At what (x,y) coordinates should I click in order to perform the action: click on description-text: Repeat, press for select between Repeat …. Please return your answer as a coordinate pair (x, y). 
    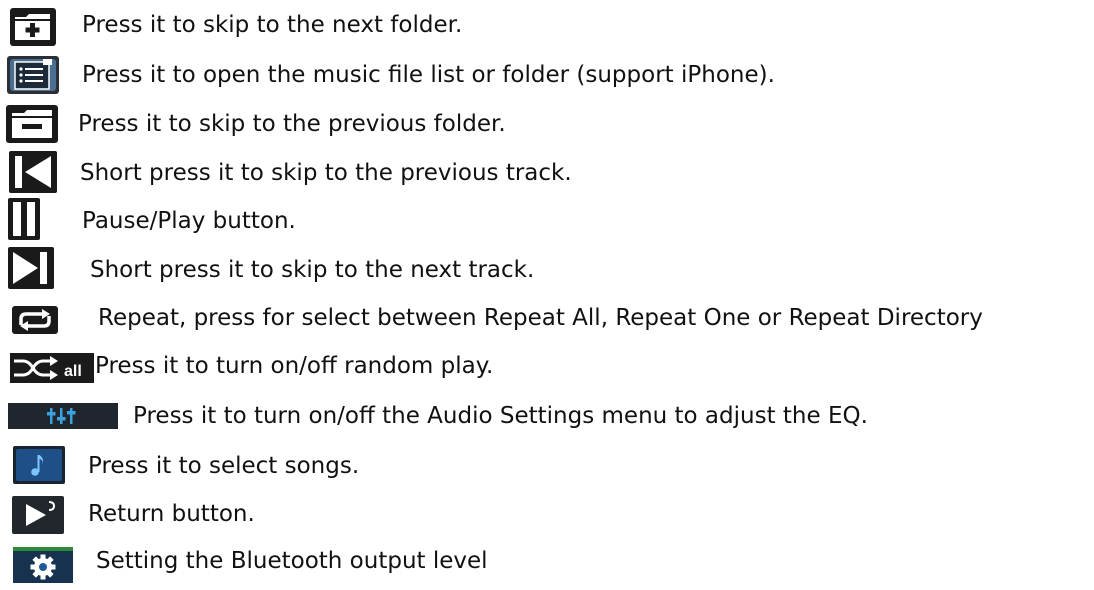
    Looking at the image, I should click on (540, 318).